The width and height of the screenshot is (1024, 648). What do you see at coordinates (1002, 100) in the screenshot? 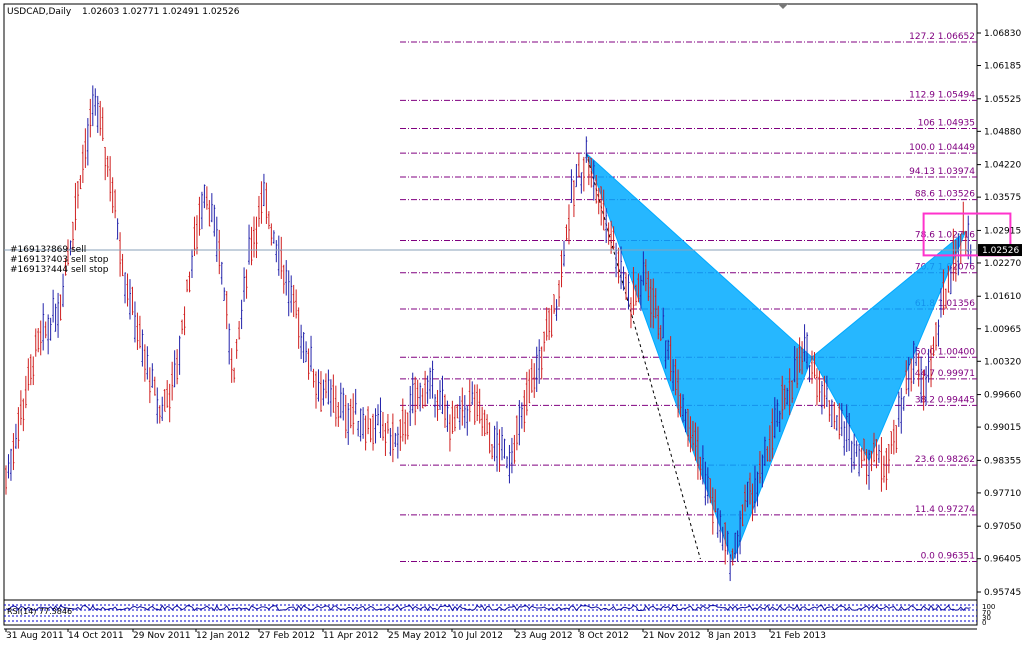
I see `y-tick-label: 1.05525` at bounding box center [1002, 100].